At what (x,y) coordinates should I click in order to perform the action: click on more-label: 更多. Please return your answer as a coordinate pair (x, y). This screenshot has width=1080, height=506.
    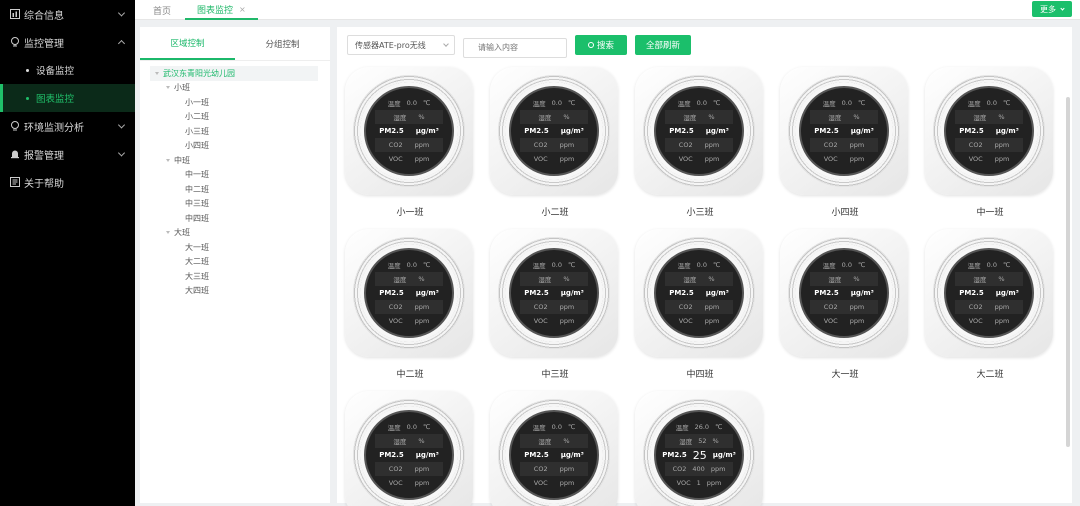
    Looking at the image, I should click on (1048, 9).